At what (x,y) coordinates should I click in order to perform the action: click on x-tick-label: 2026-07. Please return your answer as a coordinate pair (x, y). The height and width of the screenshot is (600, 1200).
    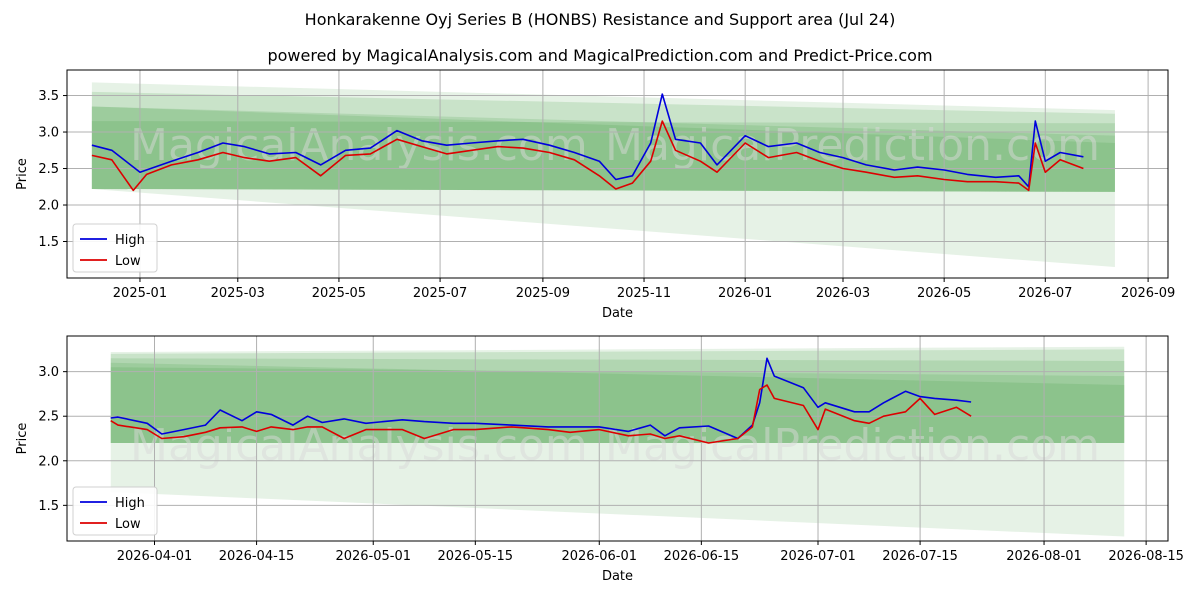
    Looking at the image, I should click on (1045, 293).